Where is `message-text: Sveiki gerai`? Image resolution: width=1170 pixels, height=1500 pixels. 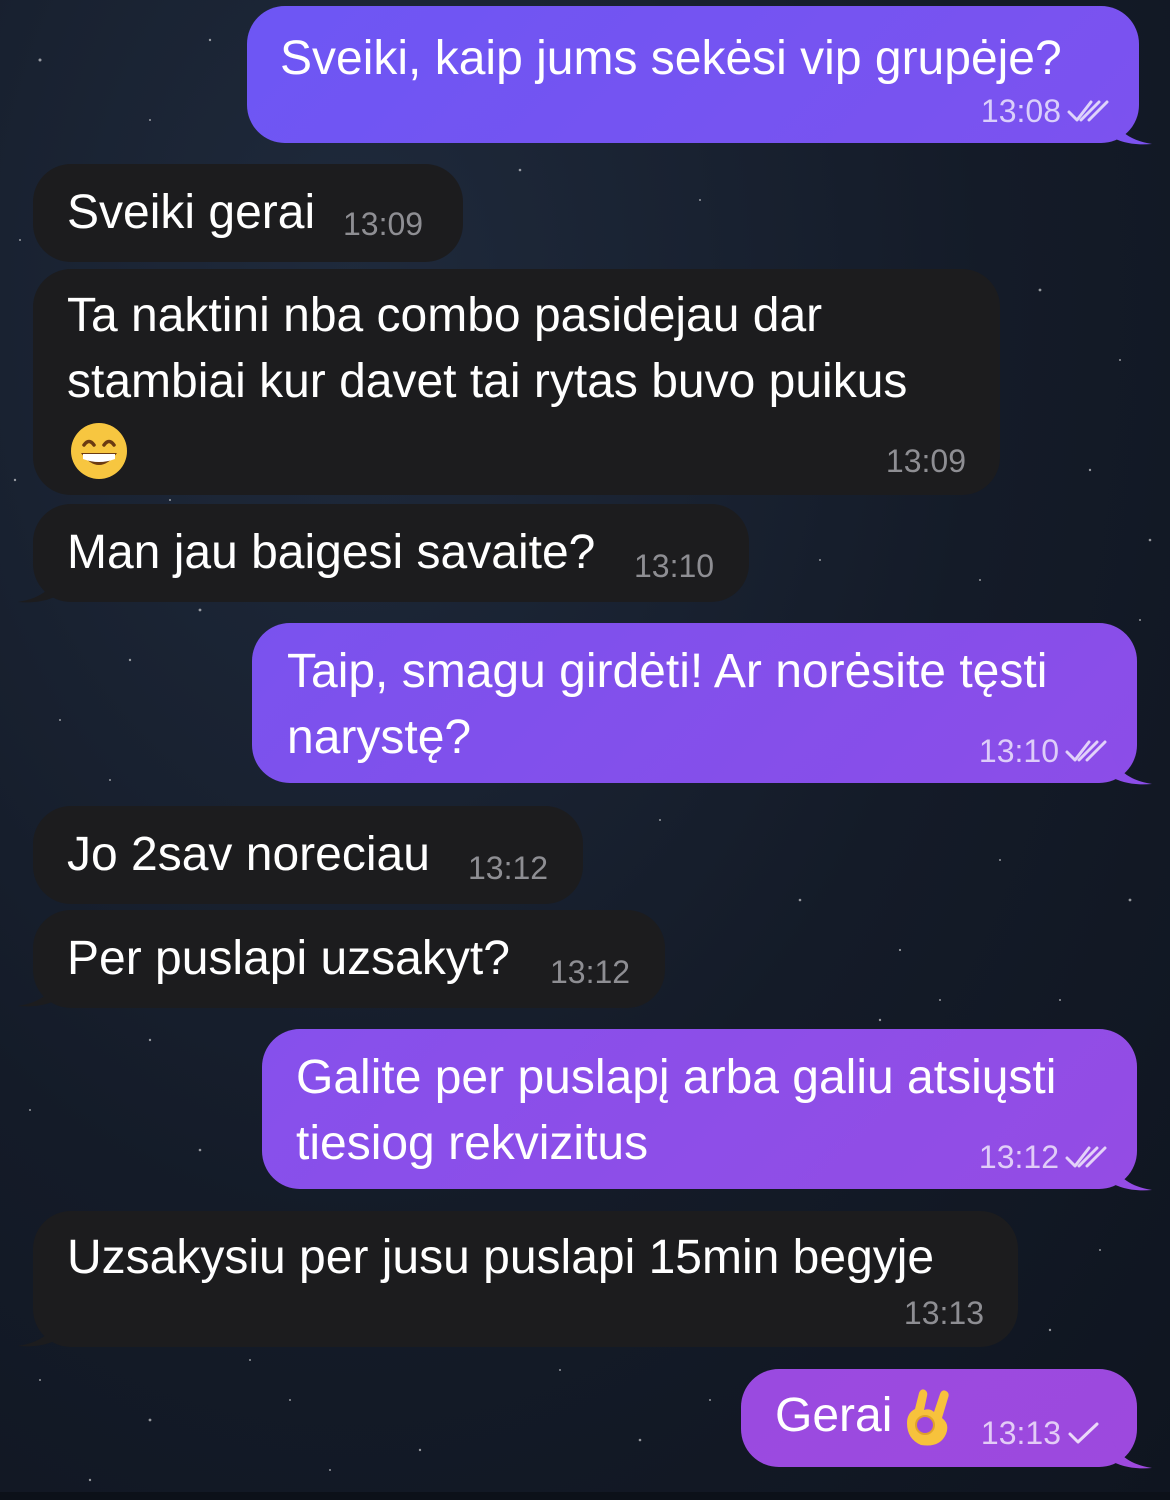 message-text: Sveiki gerai is located at coordinates (191, 212).